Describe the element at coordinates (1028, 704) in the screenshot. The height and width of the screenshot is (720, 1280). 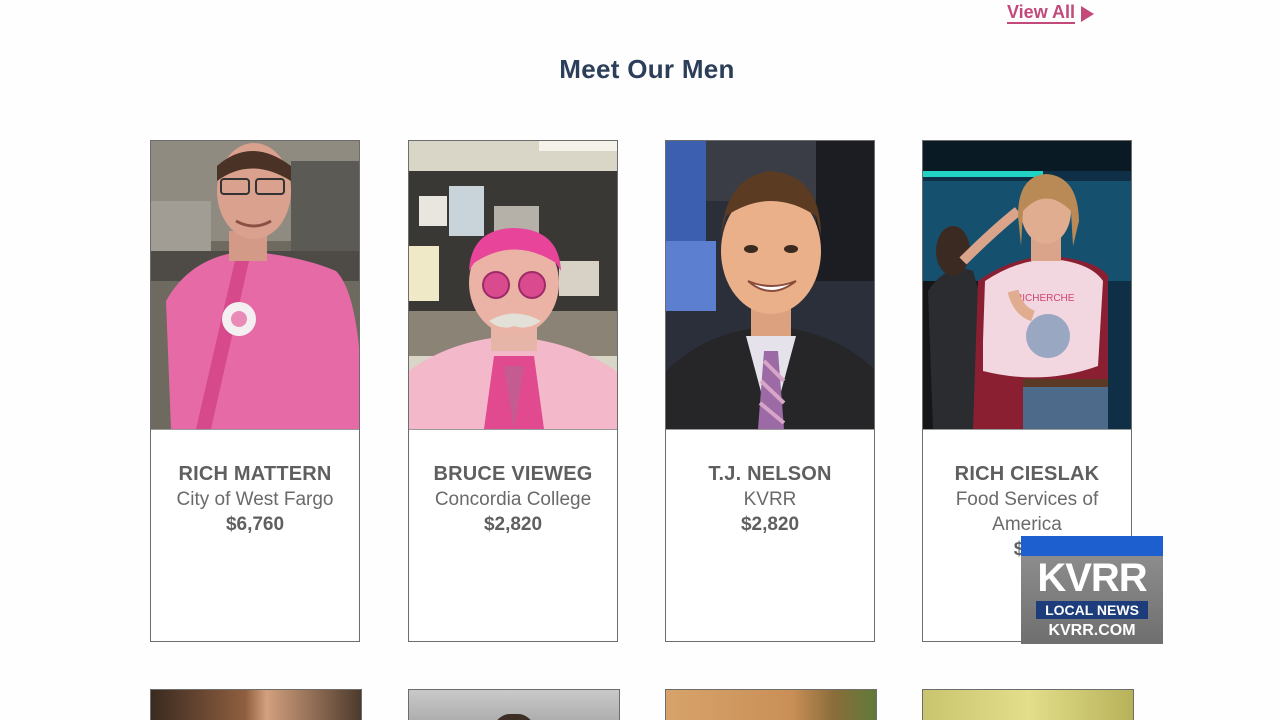
I see `profile-card-8-photo` at that location.